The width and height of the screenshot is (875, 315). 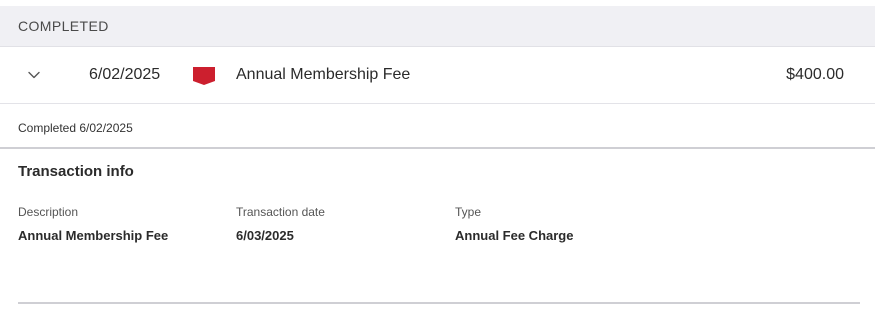 I want to click on info-value: Annual Membership Fee, so click(x=93, y=235).